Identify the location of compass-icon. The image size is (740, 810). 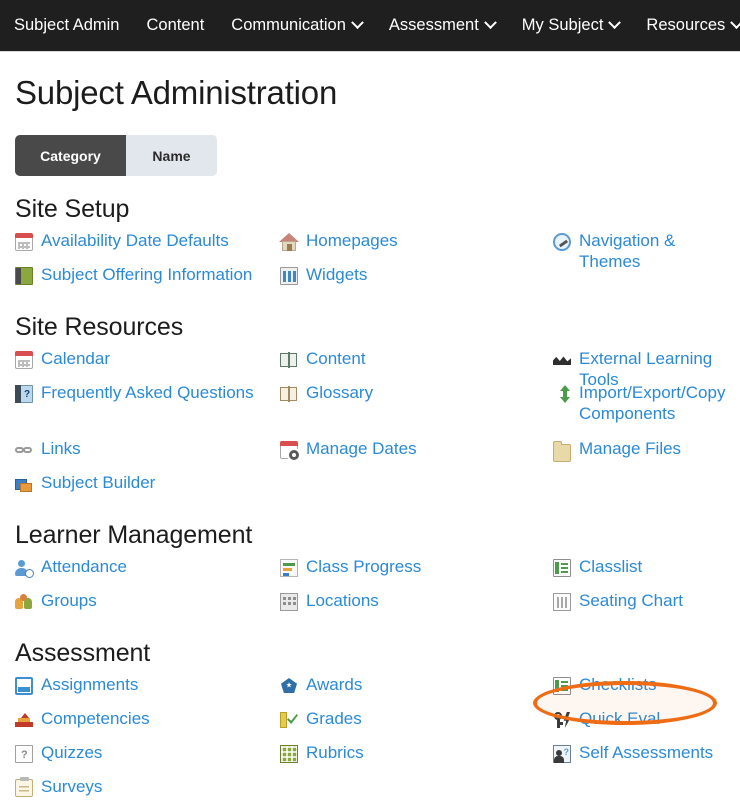
(562, 242).